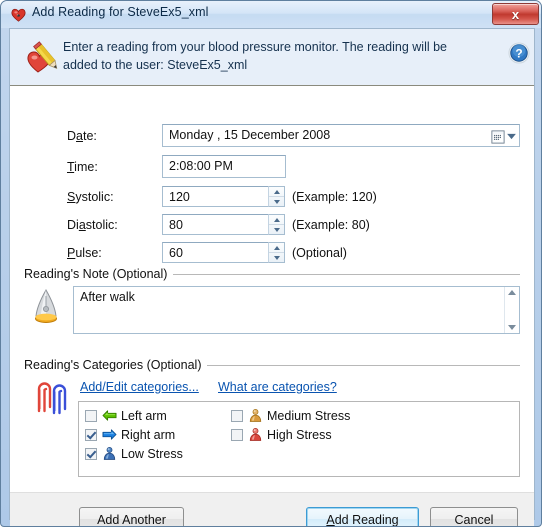 The height and width of the screenshot is (527, 542). I want to click on checkbox-low-stress, so click(91, 453).